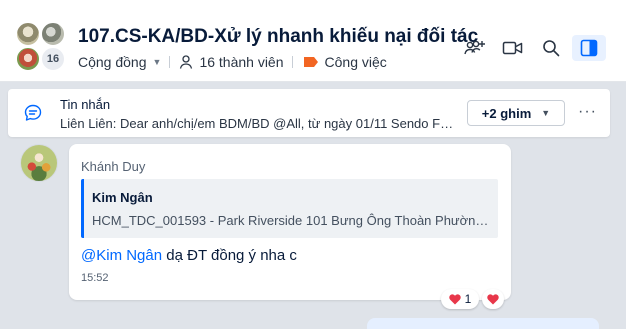  I want to click on pinned-title: Tin nhắn, so click(85, 104).